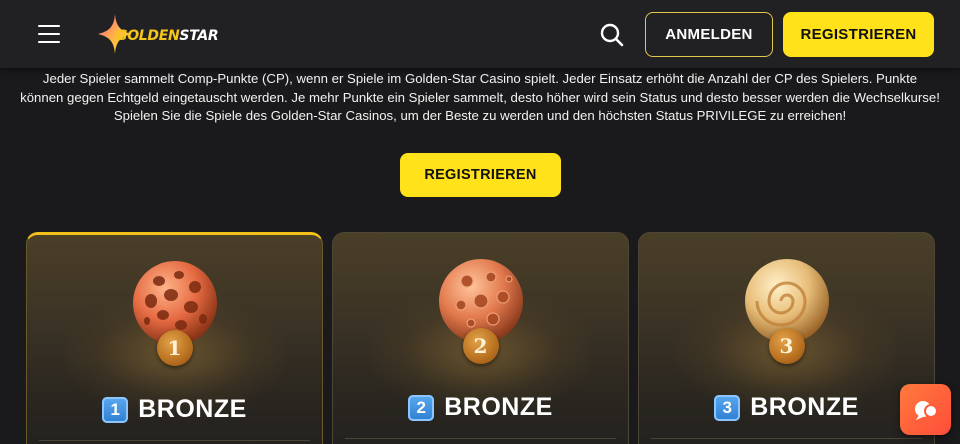 The height and width of the screenshot is (444, 960). I want to click on level-card-1: 1 1 BRONZE, so click(174, 338).